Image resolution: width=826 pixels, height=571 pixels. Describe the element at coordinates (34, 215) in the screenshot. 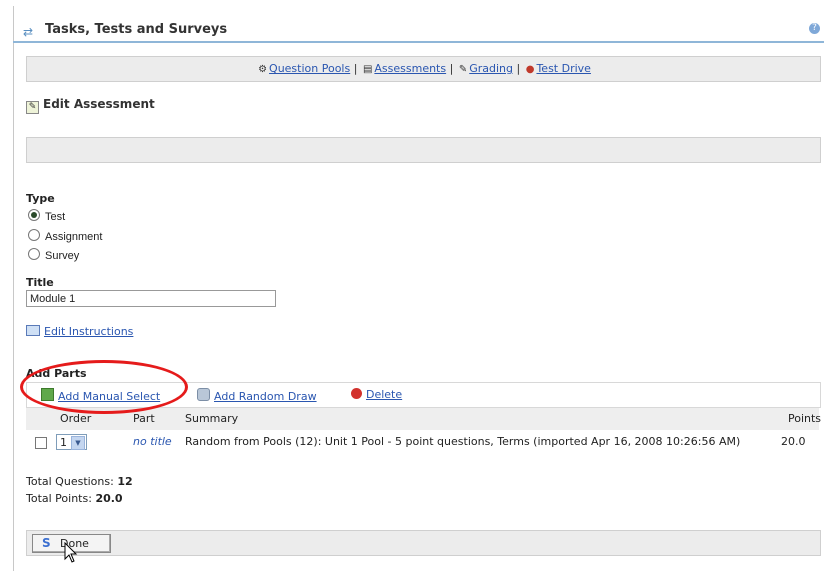

I see `radio-test` at that location.